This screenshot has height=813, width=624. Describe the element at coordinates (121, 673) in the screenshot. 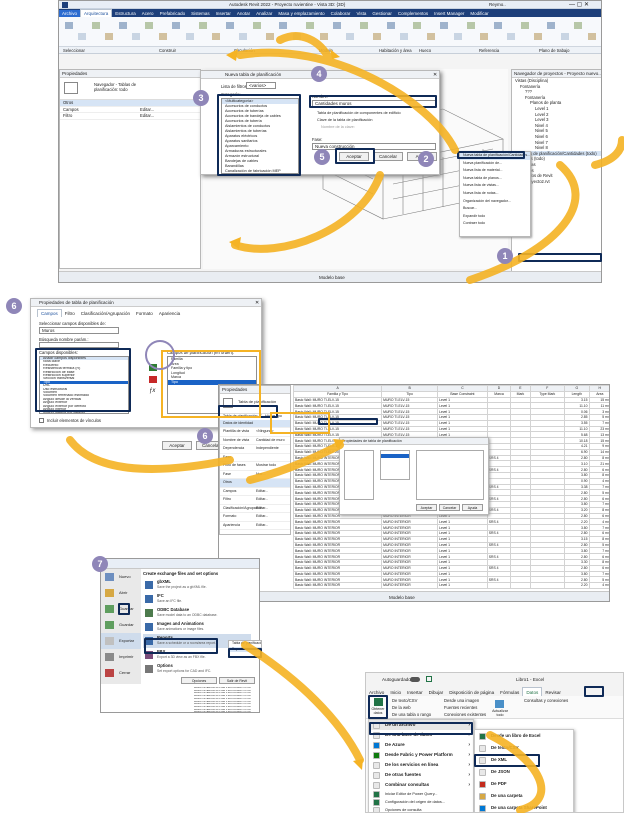

I see `export-left-item: Cerrar` at that location.